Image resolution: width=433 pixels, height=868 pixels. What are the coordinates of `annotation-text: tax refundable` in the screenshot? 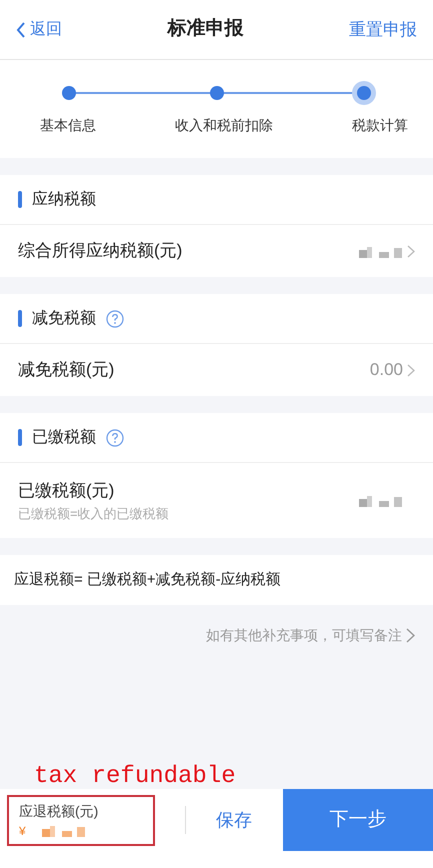 It's located at (134, 777).